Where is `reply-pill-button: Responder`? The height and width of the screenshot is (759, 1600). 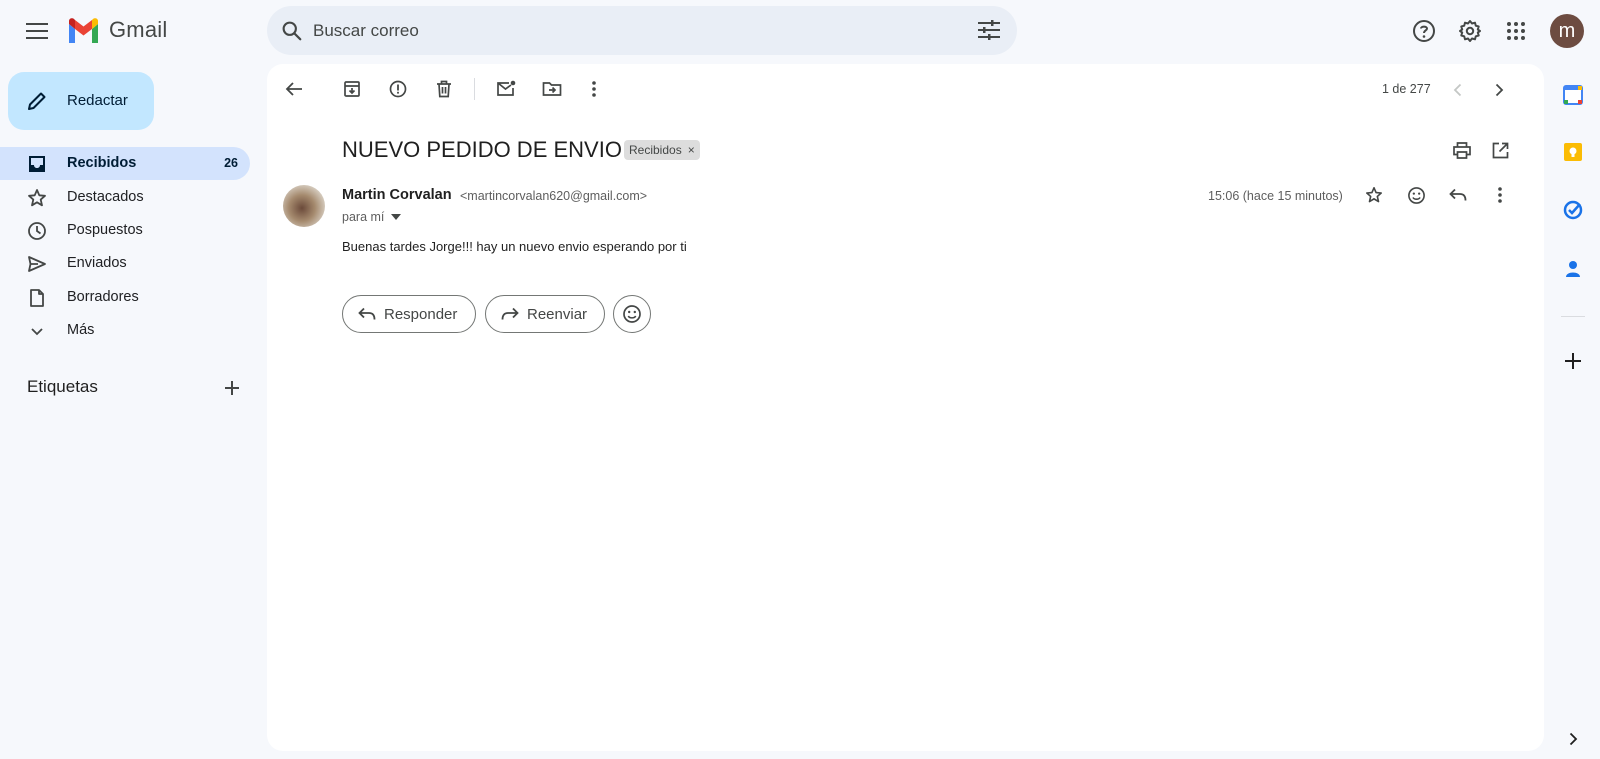 reply-pill-button: Responder is located at coordinates (409, 314).